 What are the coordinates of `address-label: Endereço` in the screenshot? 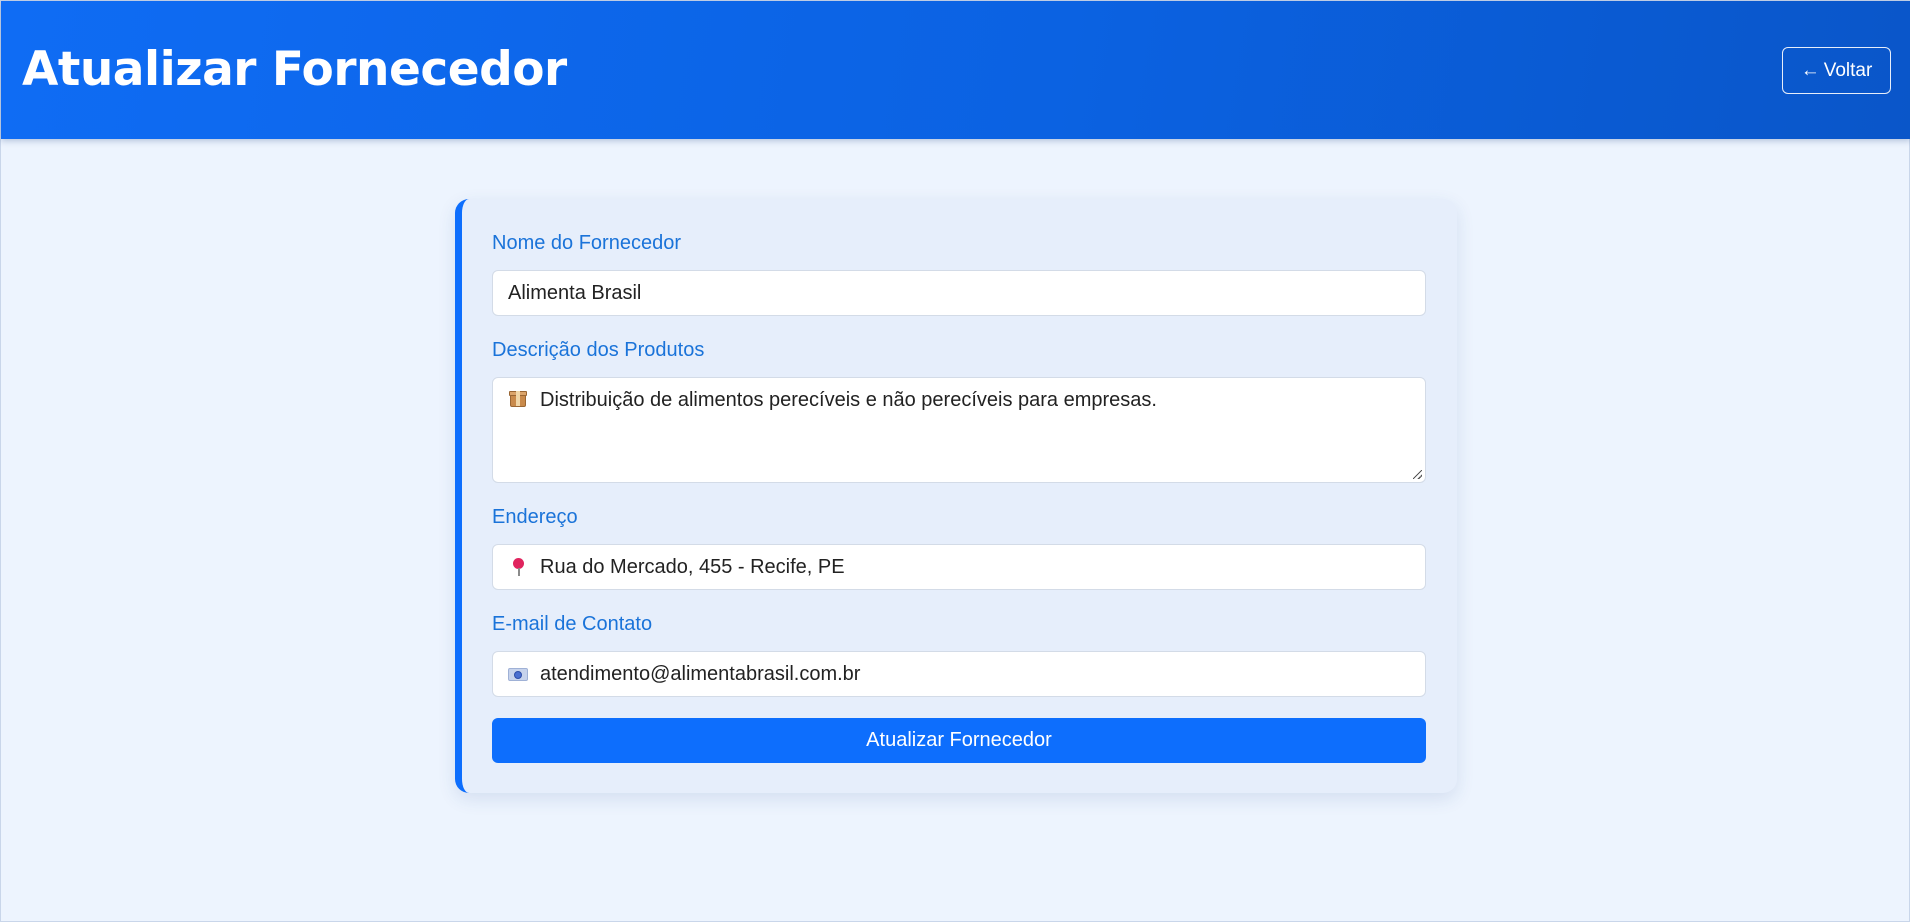 It's located at (535, 517).